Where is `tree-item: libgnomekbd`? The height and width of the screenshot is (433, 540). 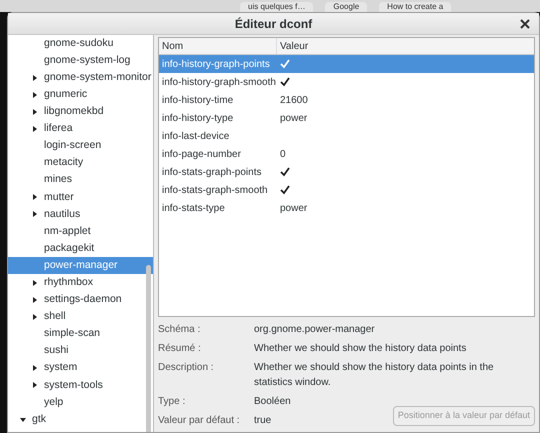
tree-item: libgnomekbd is located at coordinates (80, 111).